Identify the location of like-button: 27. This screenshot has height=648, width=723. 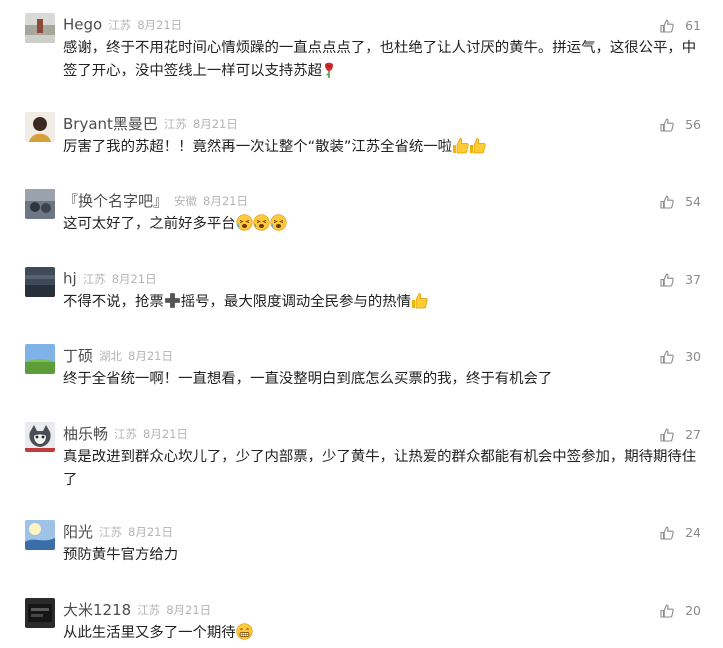
(680, 433).